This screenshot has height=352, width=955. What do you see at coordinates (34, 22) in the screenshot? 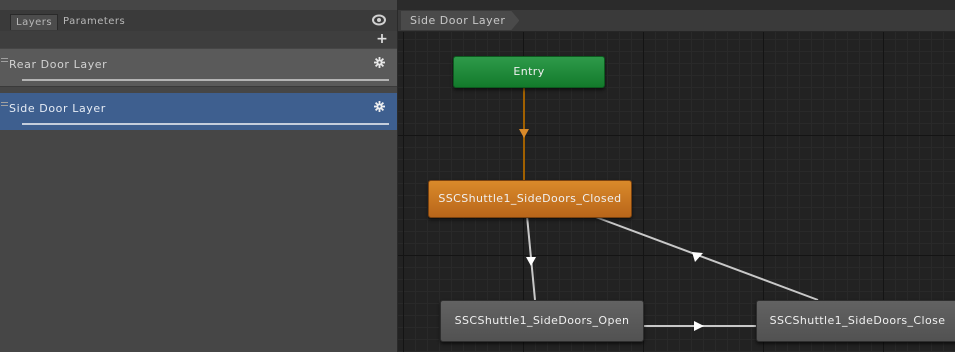
I see `tab-layers: Layers` at bounding box center [34, 22].